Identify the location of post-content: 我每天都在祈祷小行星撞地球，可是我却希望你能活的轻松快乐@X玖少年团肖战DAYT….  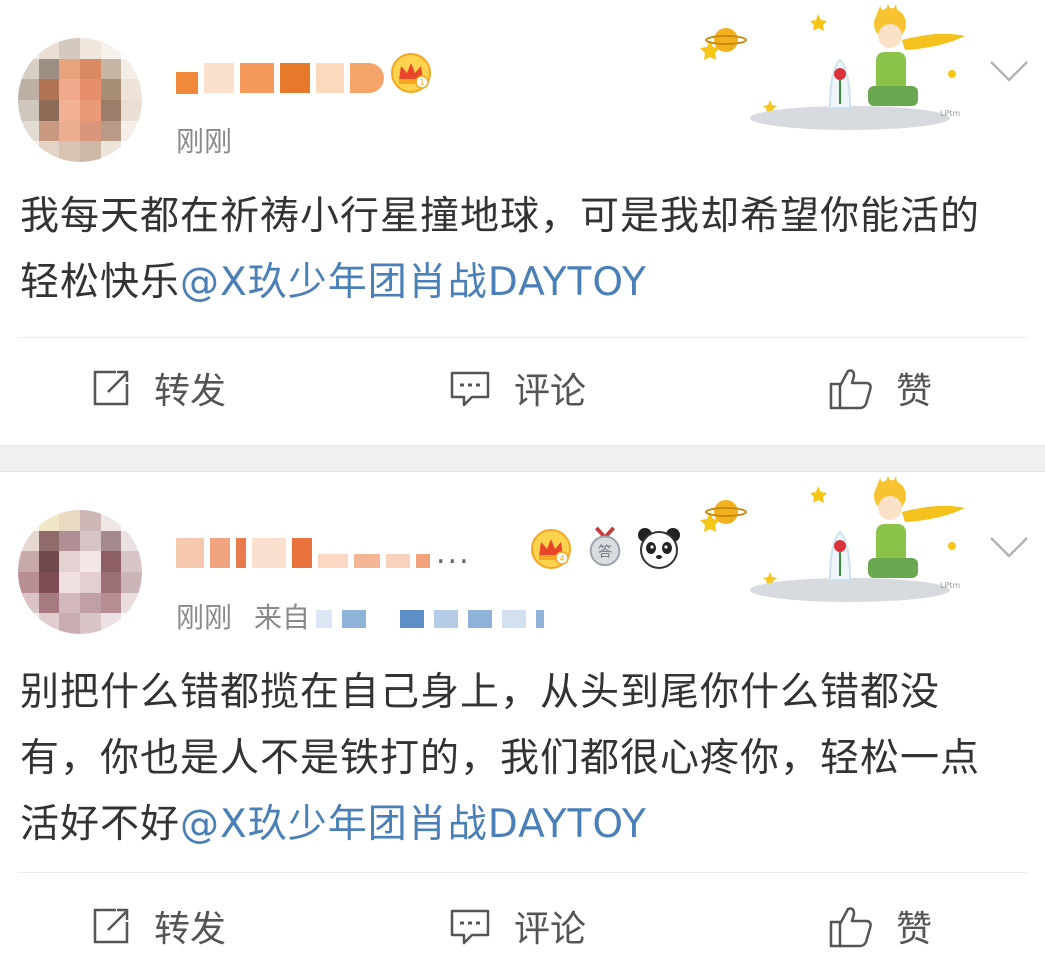
(517, 250).